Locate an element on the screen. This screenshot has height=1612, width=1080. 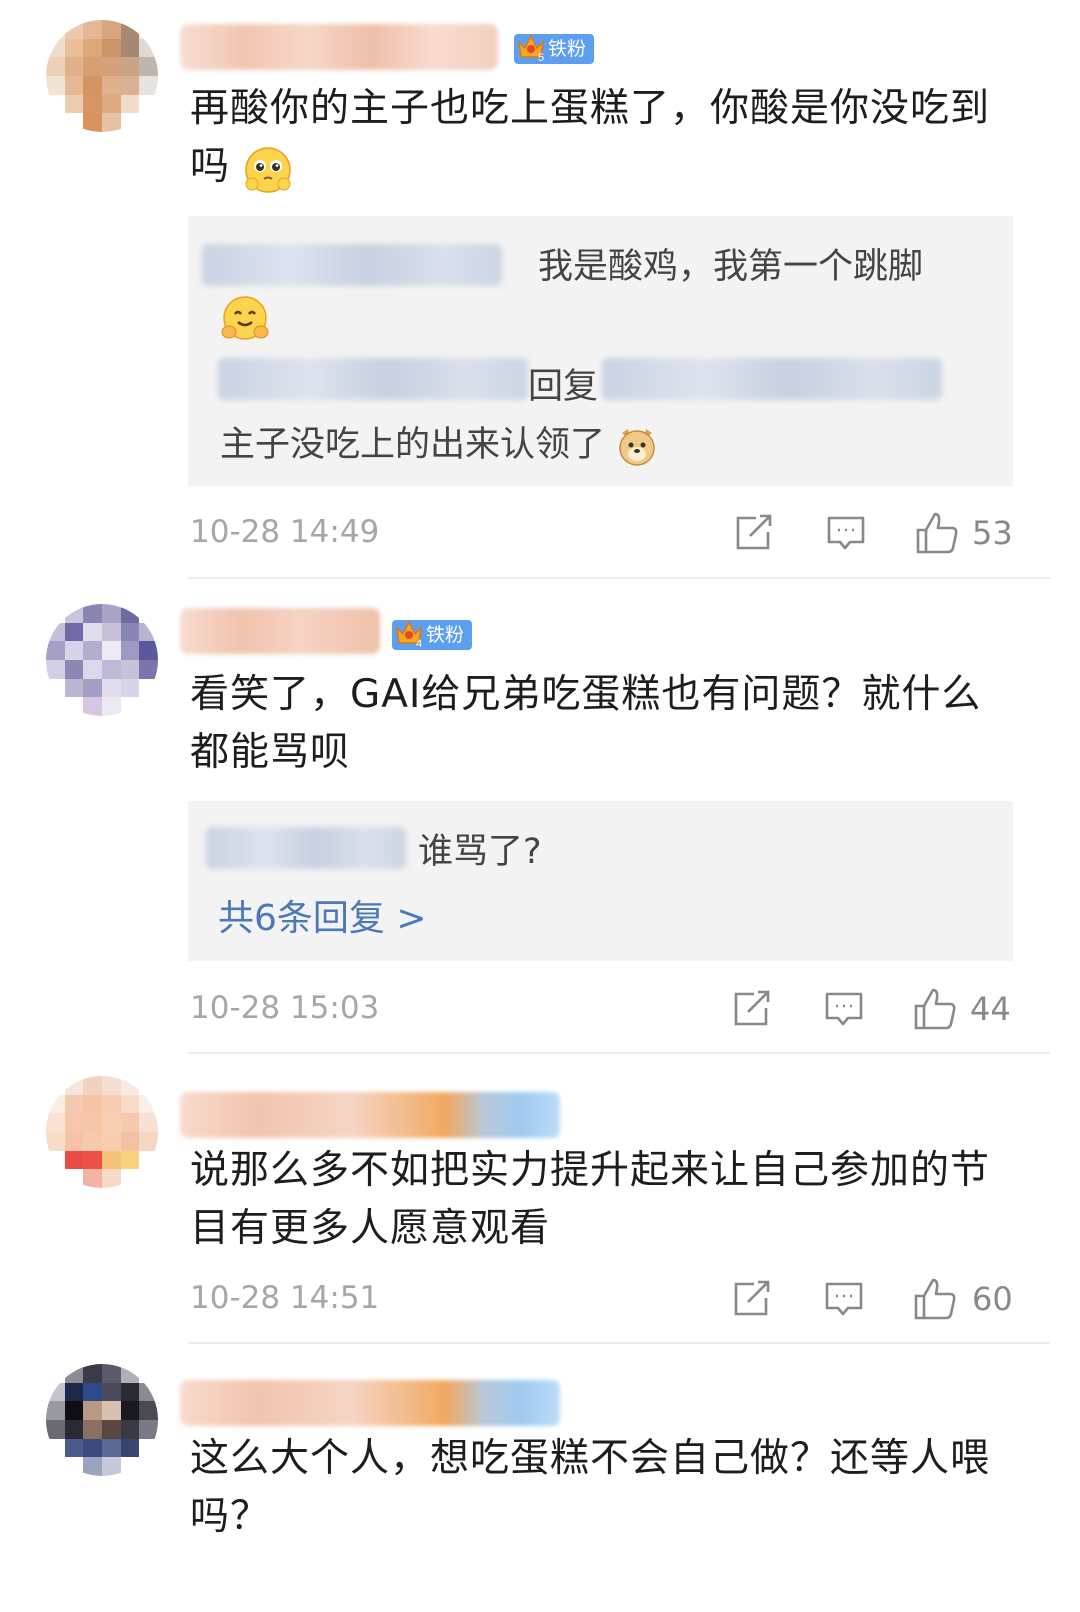
svg-text: 4 is located at coordinates (419, 643).